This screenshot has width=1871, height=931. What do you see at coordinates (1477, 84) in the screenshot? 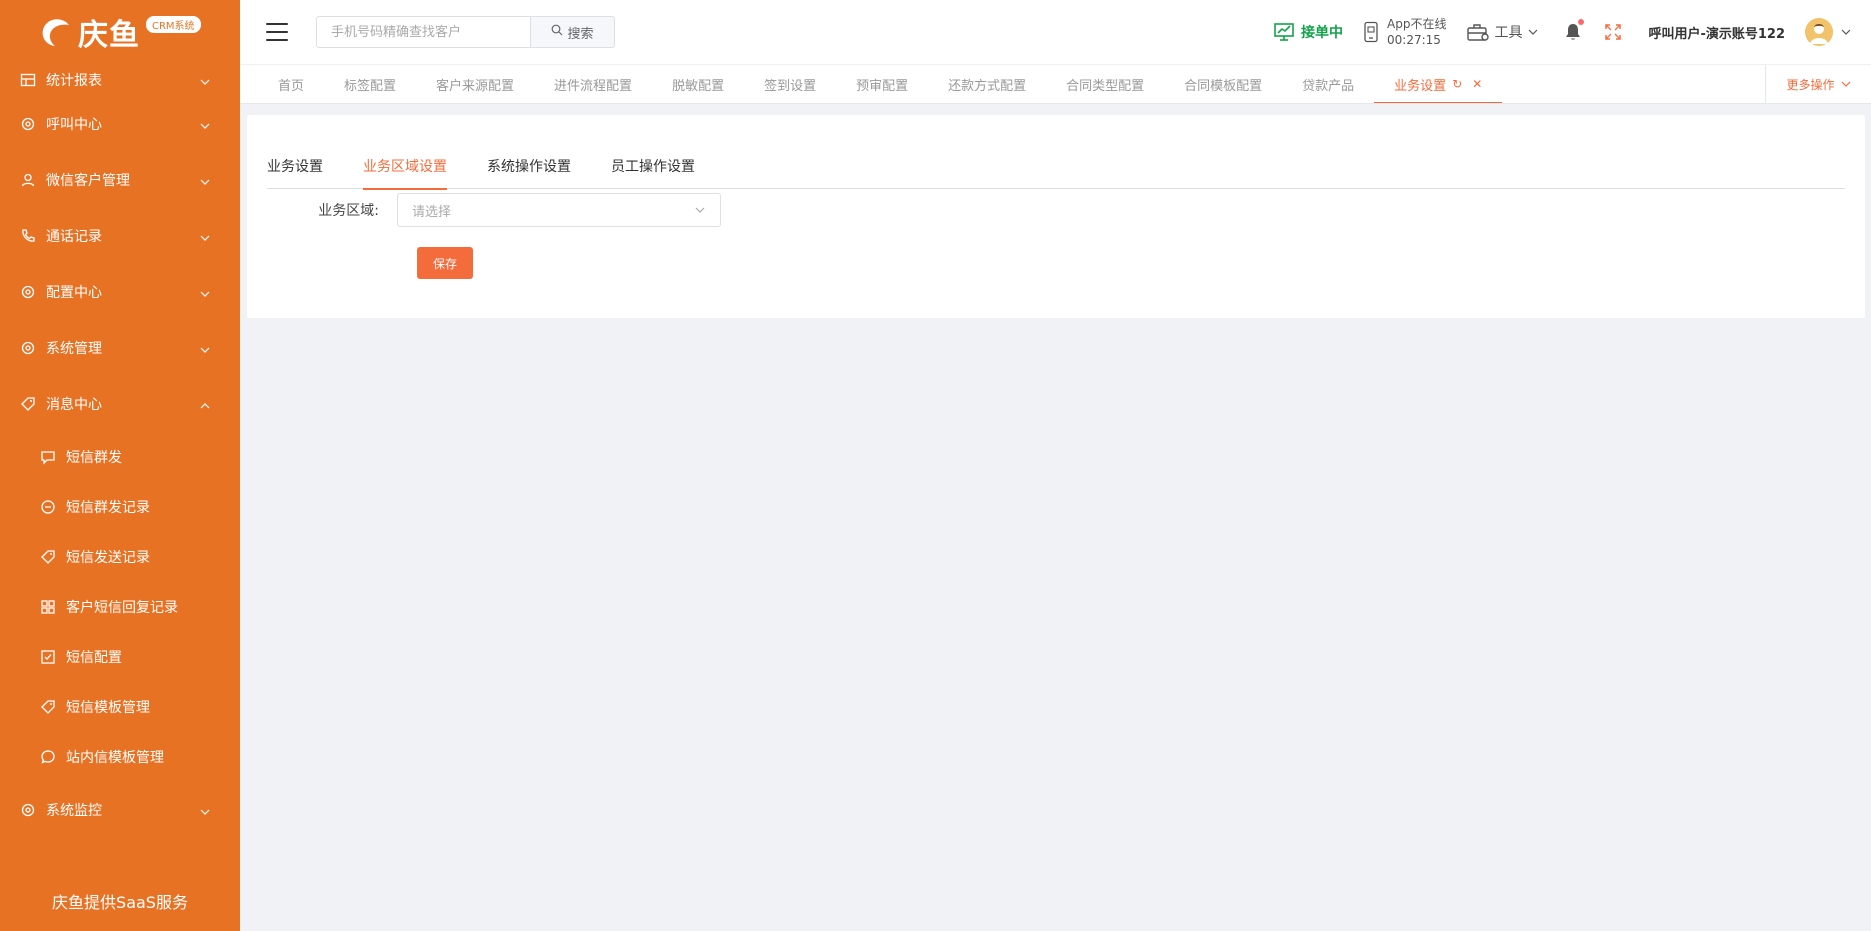
I see `close-icon: ✕` at bounding box center [1477, 84].